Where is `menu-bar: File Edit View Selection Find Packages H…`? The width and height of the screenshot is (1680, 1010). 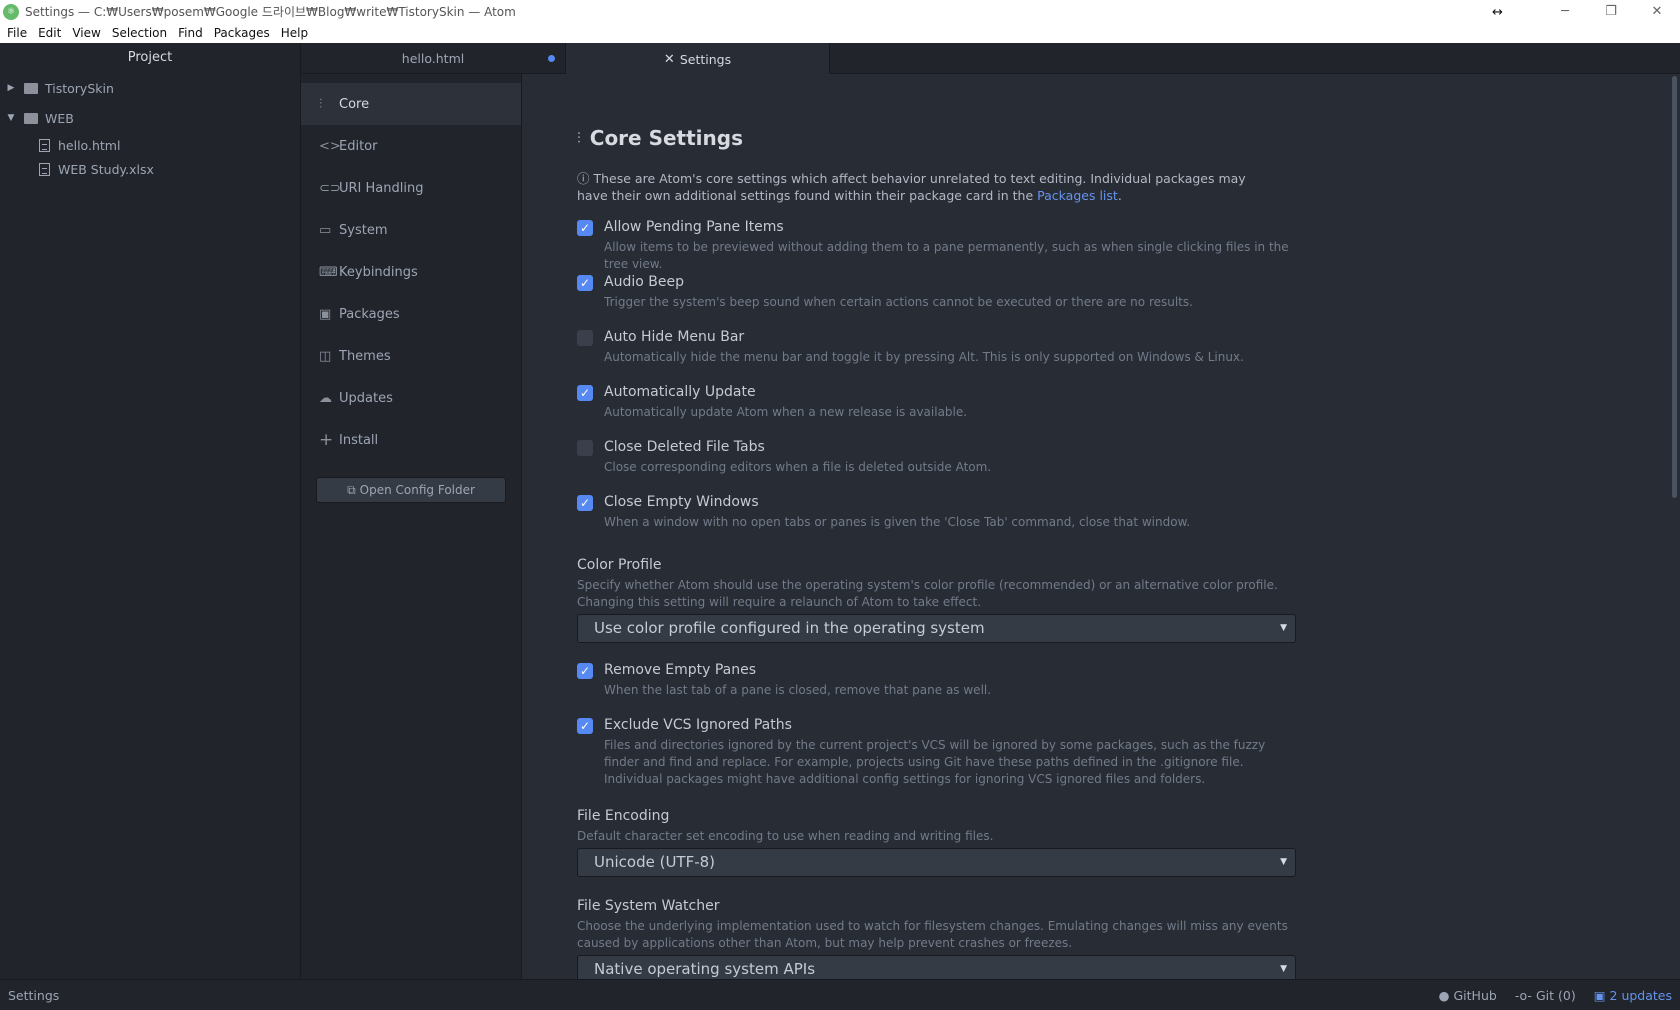 menu-bar: File Edit View Selection Find Packages H… is located at coordinates (840, 33).